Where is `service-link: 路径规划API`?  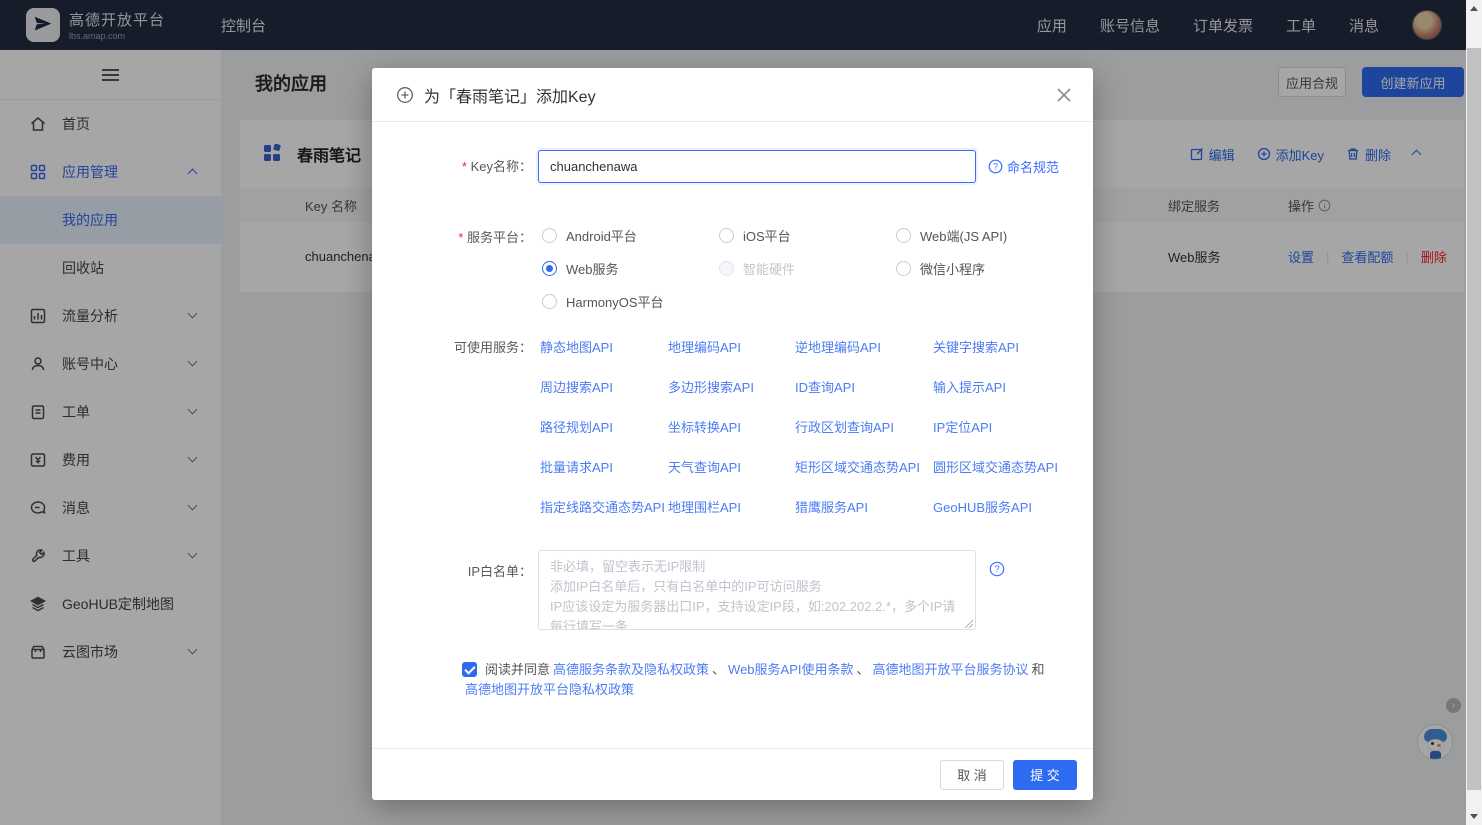
service-link: 路径规划API is located at coordinates (604, 428).